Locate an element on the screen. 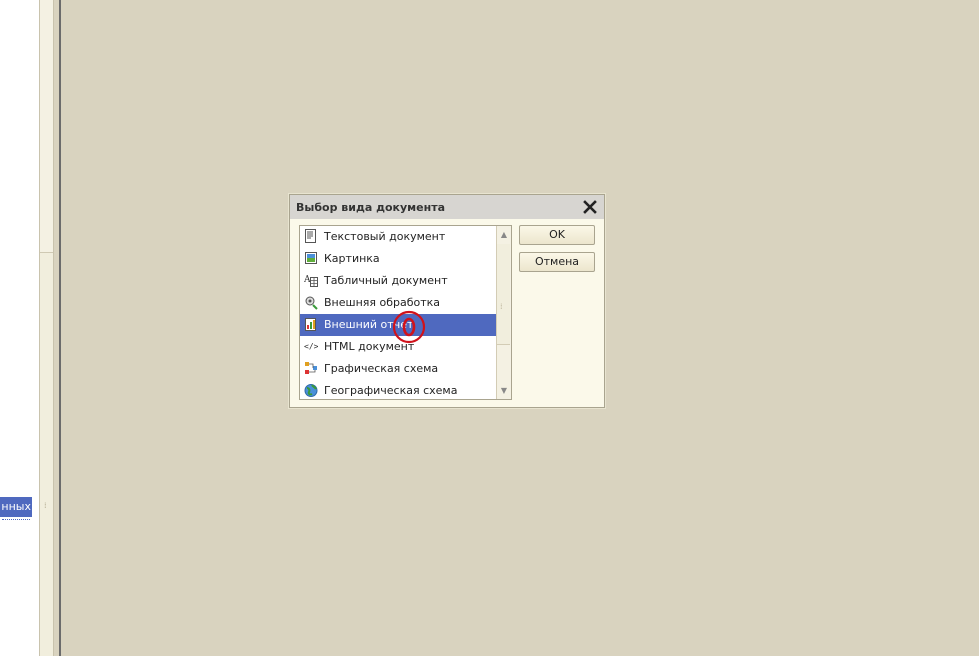 The width and height of the screenshot is (979, 656). list-item: Картинка is located at coordinates (398, 259).